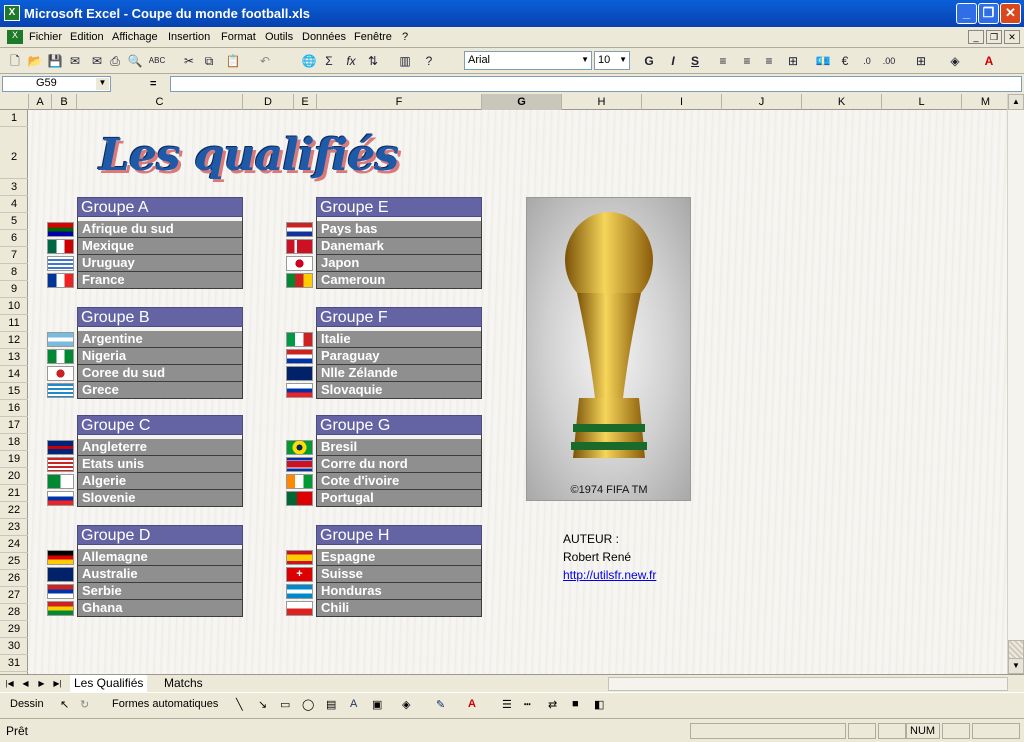 The width and height of the screenshot is (1024, 742). What do you see at coordinates (1010, 13) in the screenshot?
I see `close-button: ✕` at bounding box center [1010, 13].